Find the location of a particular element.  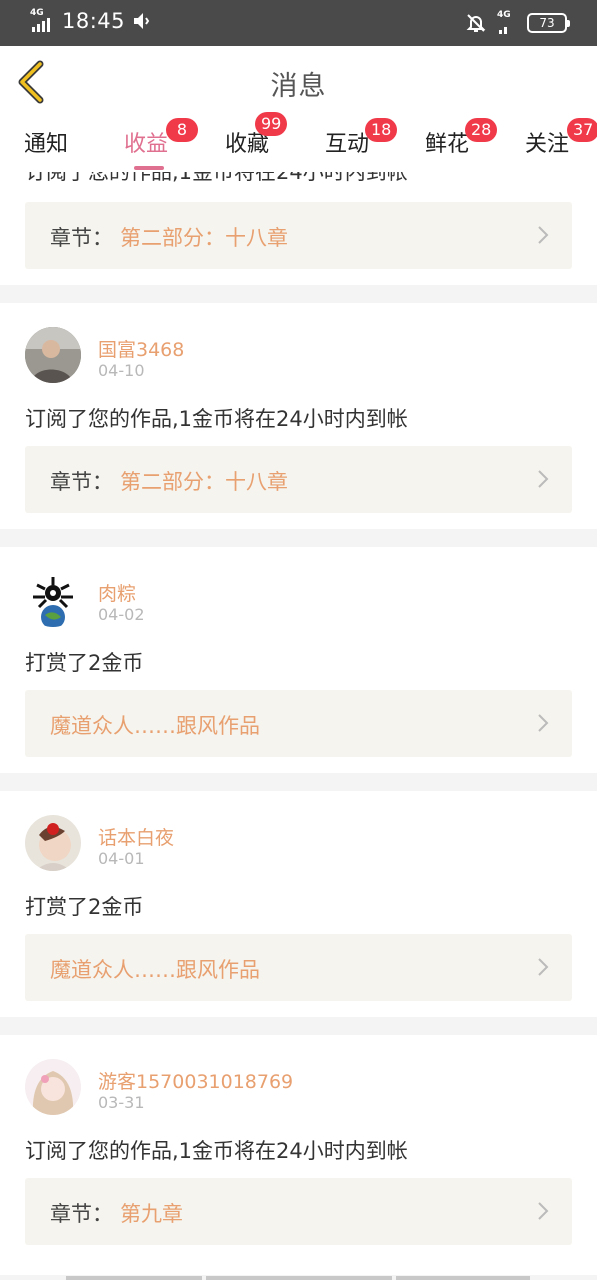

date: 04-02 is located at coordinates (121, 614).